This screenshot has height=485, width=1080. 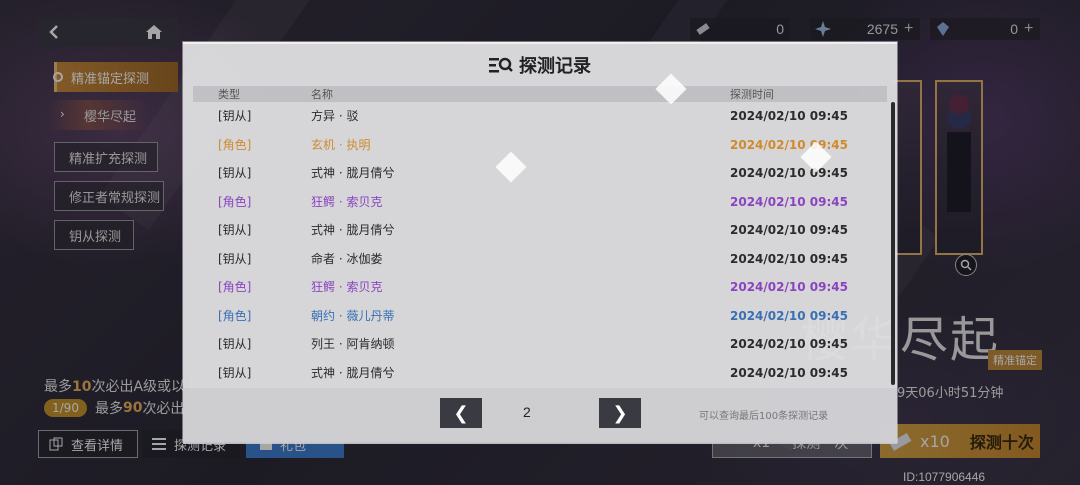 I want to click on record-row: [角色] 朝约 · 薇儿丹蒂 2024/02/10 09:45, so click(x=540, y=316).